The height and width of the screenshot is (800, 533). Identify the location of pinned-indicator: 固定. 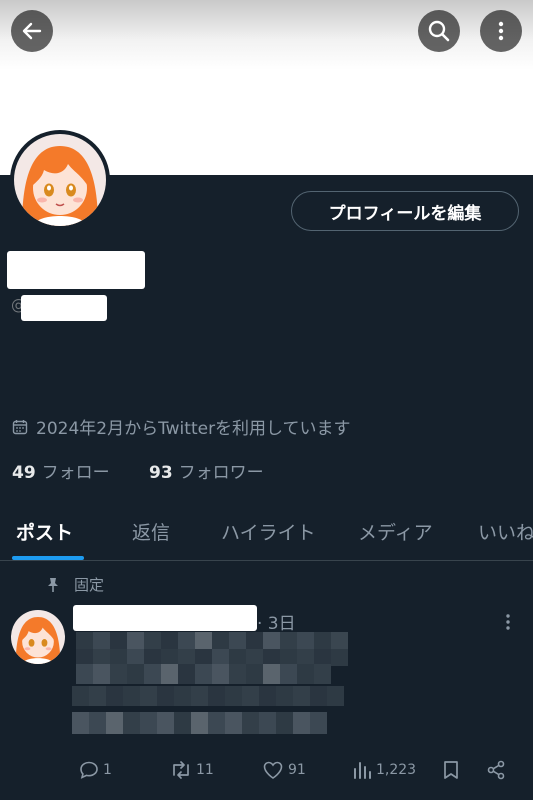
(75, 584).